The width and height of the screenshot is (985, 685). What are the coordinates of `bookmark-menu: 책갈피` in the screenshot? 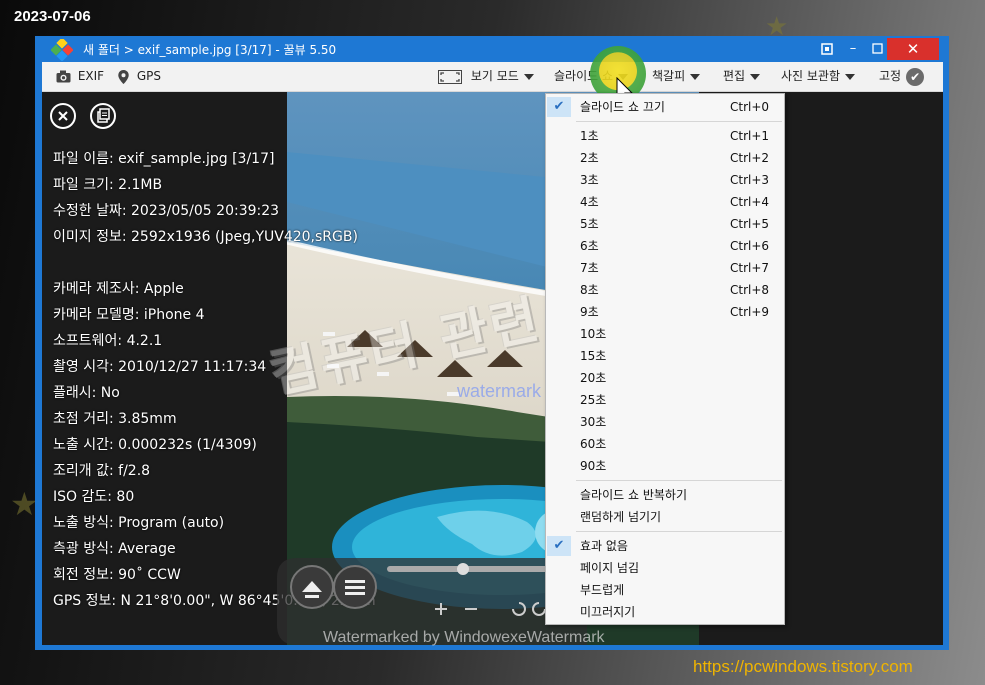 It's located at (676, 76).